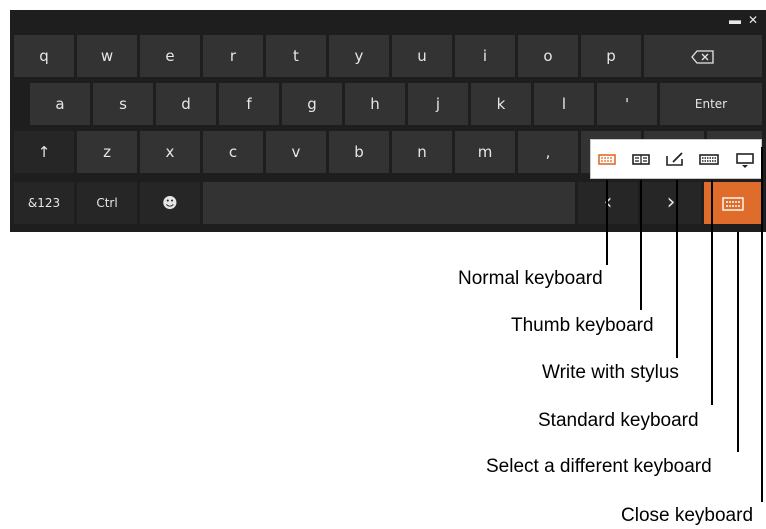 This screenshot has width=766, height=529. I want to click on minimize-icon: ▬, so click(735, 20).